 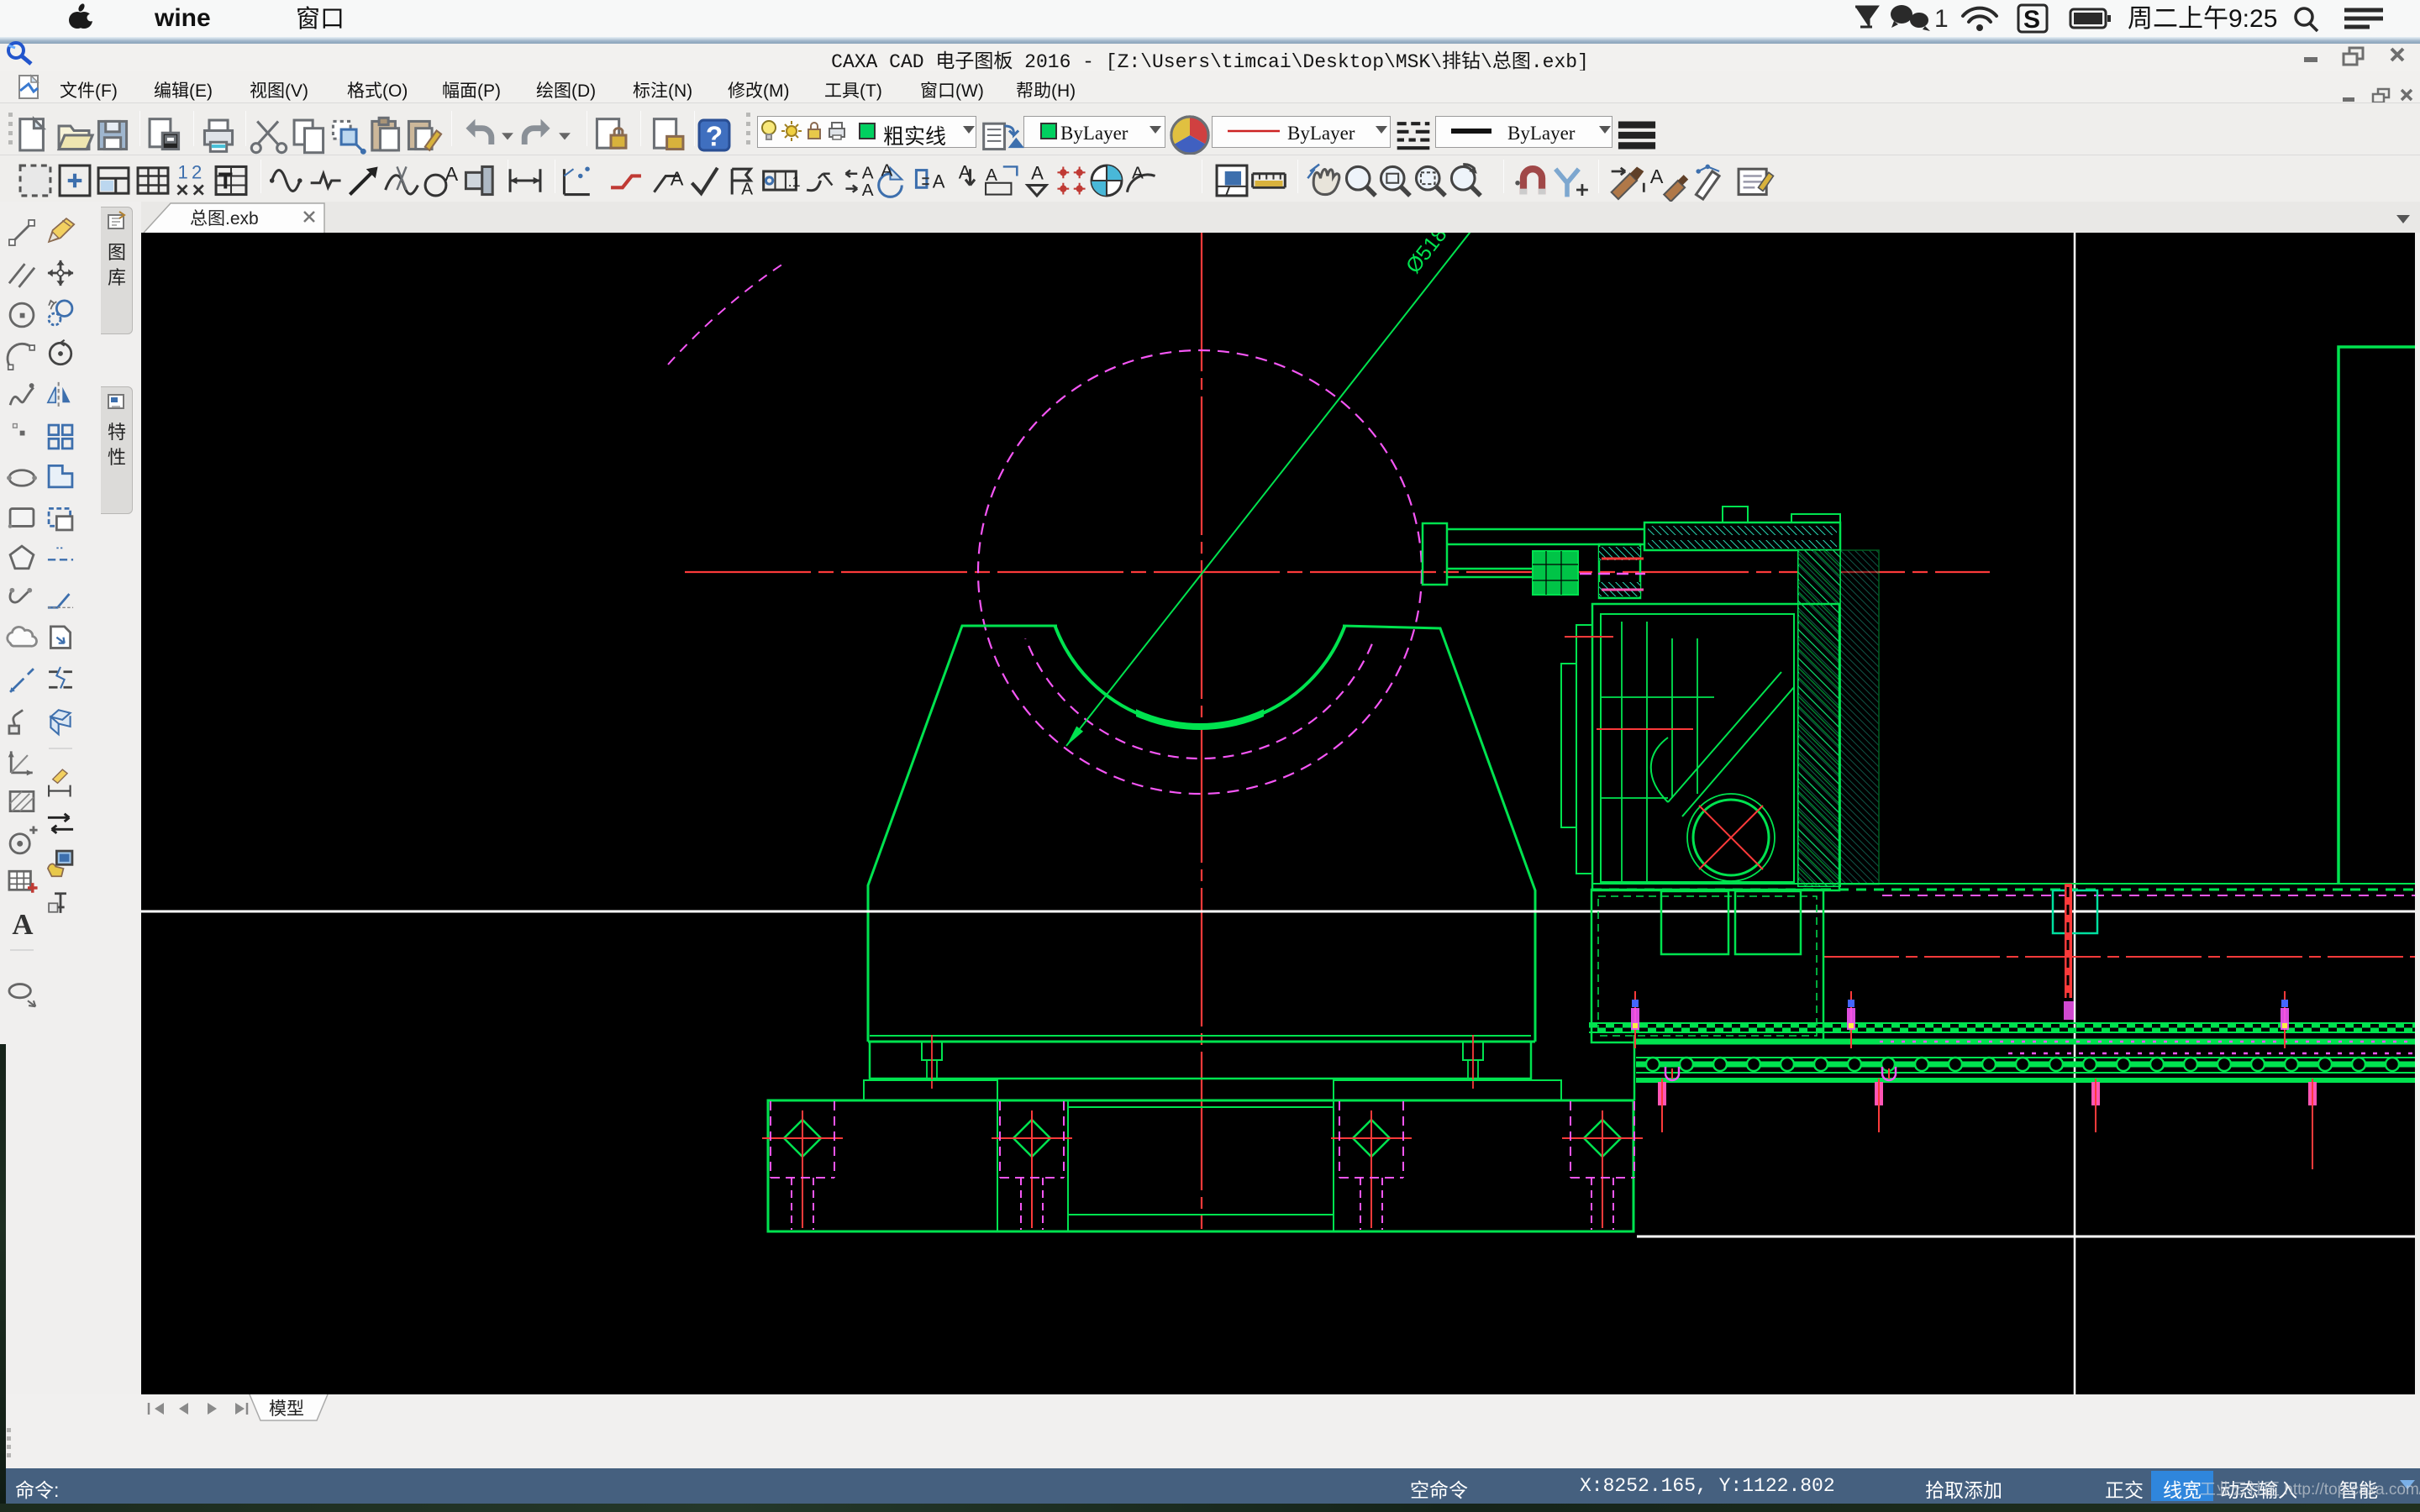 I want to click on svg-text: 库, so click(x=117, y=277).